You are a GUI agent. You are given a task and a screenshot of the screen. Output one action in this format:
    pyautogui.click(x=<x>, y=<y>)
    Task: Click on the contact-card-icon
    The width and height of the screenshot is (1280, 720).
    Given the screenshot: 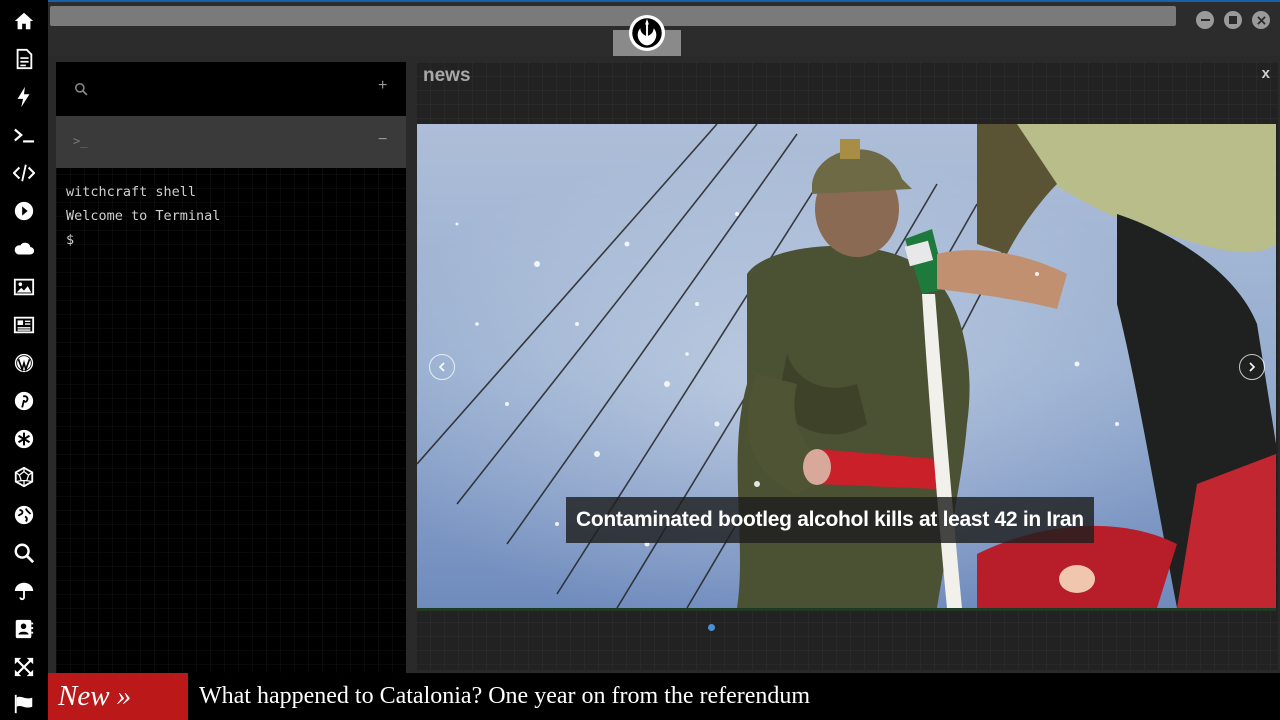 What is the action you would take?
    pyautogui.click(x=24, y=629)
    